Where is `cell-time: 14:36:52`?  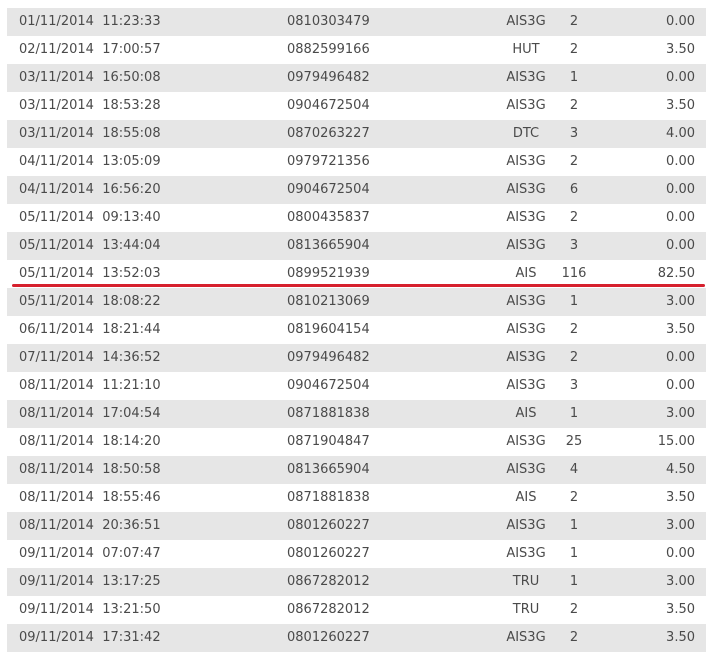
cell-time: 14:36:52 is located at coordinates (131, 357).